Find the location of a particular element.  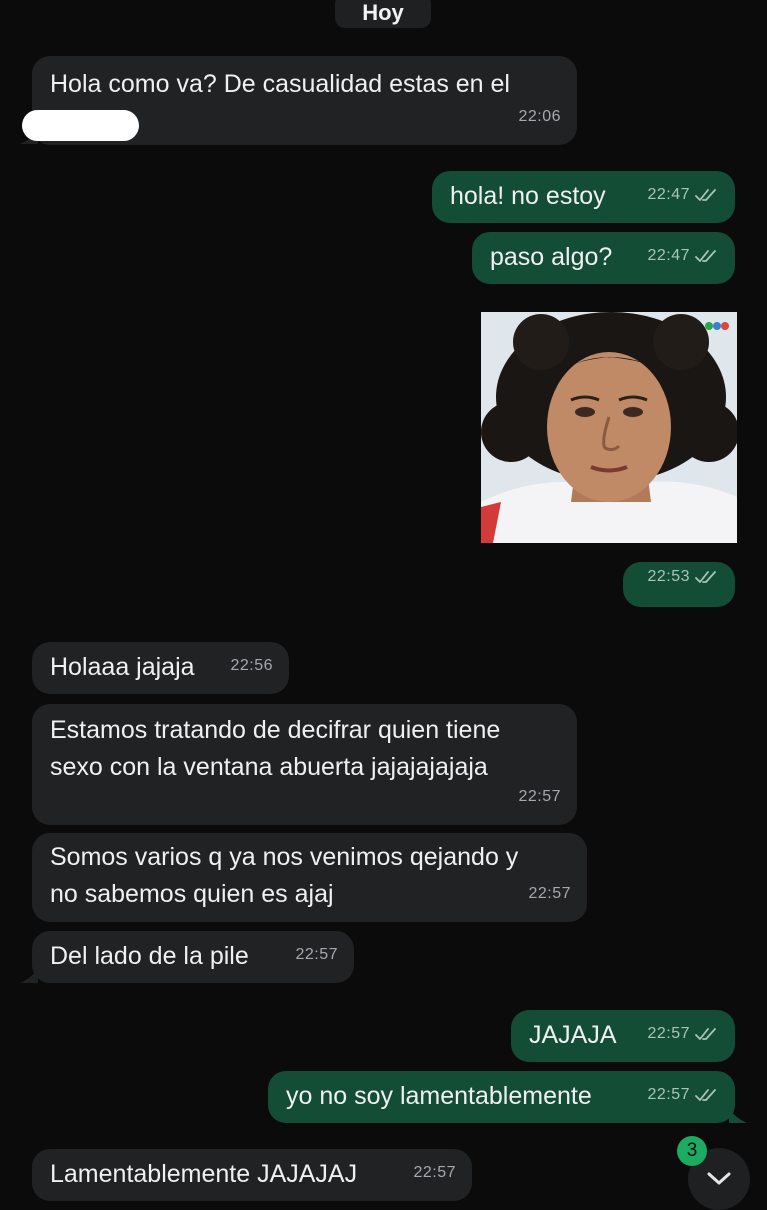

message-text: hola! no estoy is located at coordinates (528, 196).